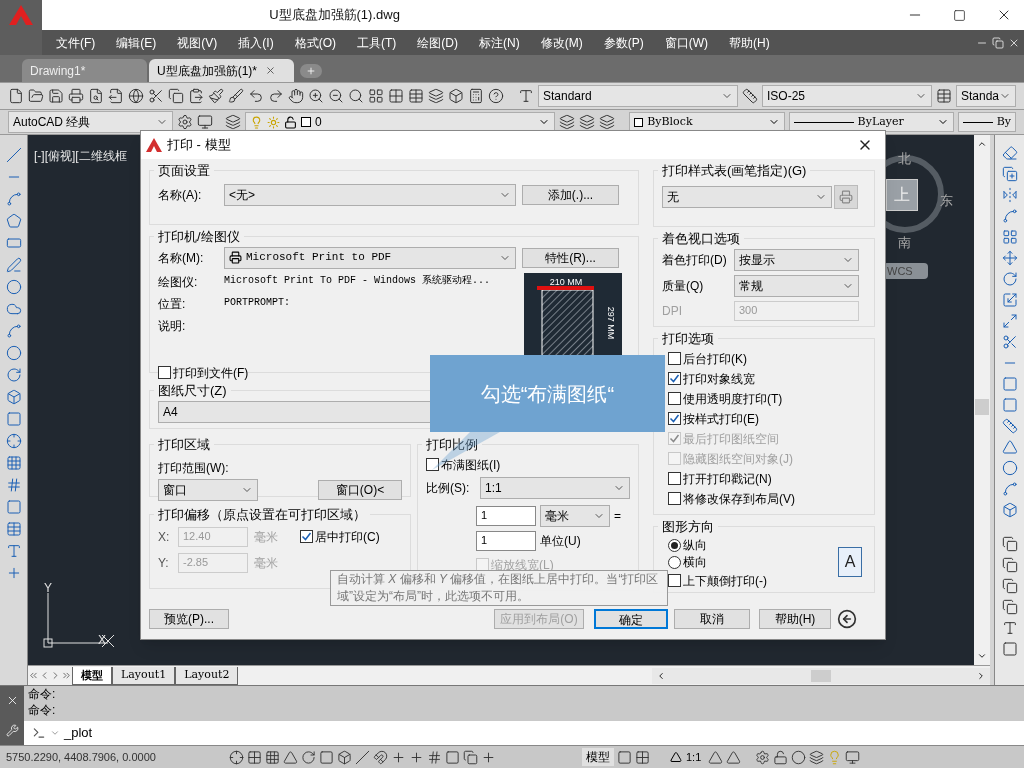 The height and width of the screenshot is (768, 1024). Describe the element at coordinates (1009, 237) in the screenshot. I see `array-icon` at that location.